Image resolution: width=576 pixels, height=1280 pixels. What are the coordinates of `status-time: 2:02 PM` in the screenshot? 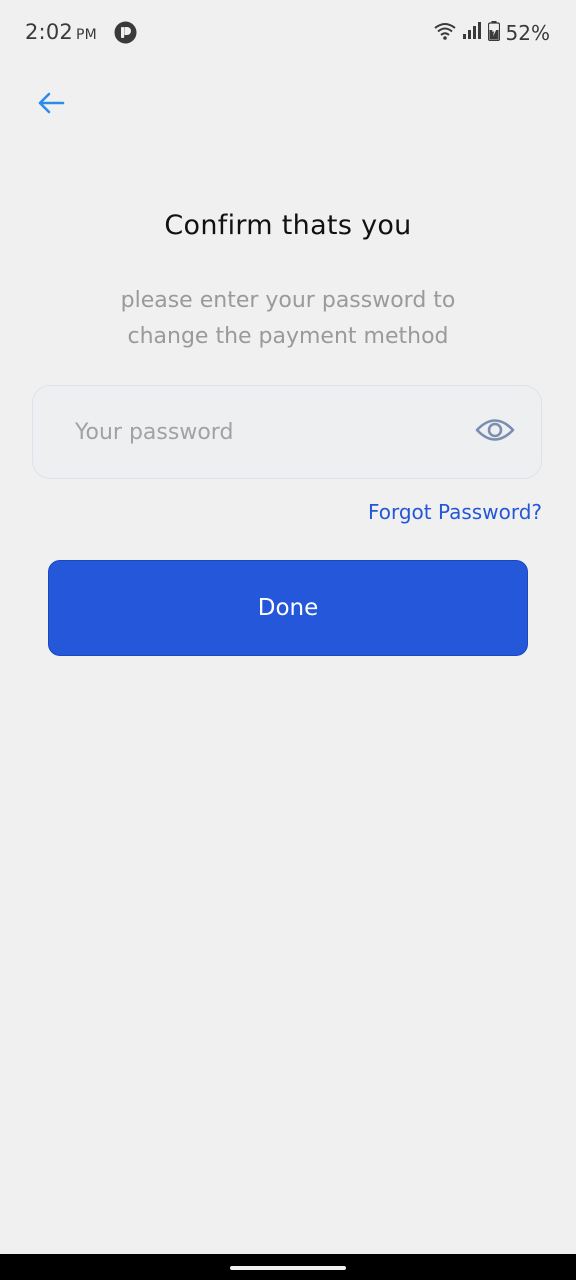 It's located at (61, 32).